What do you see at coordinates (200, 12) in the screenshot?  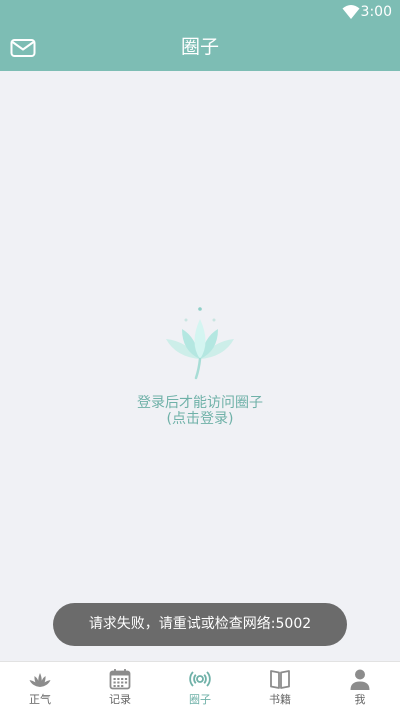 I see `status-bar: 3:00` at bounding box center [200, 12].